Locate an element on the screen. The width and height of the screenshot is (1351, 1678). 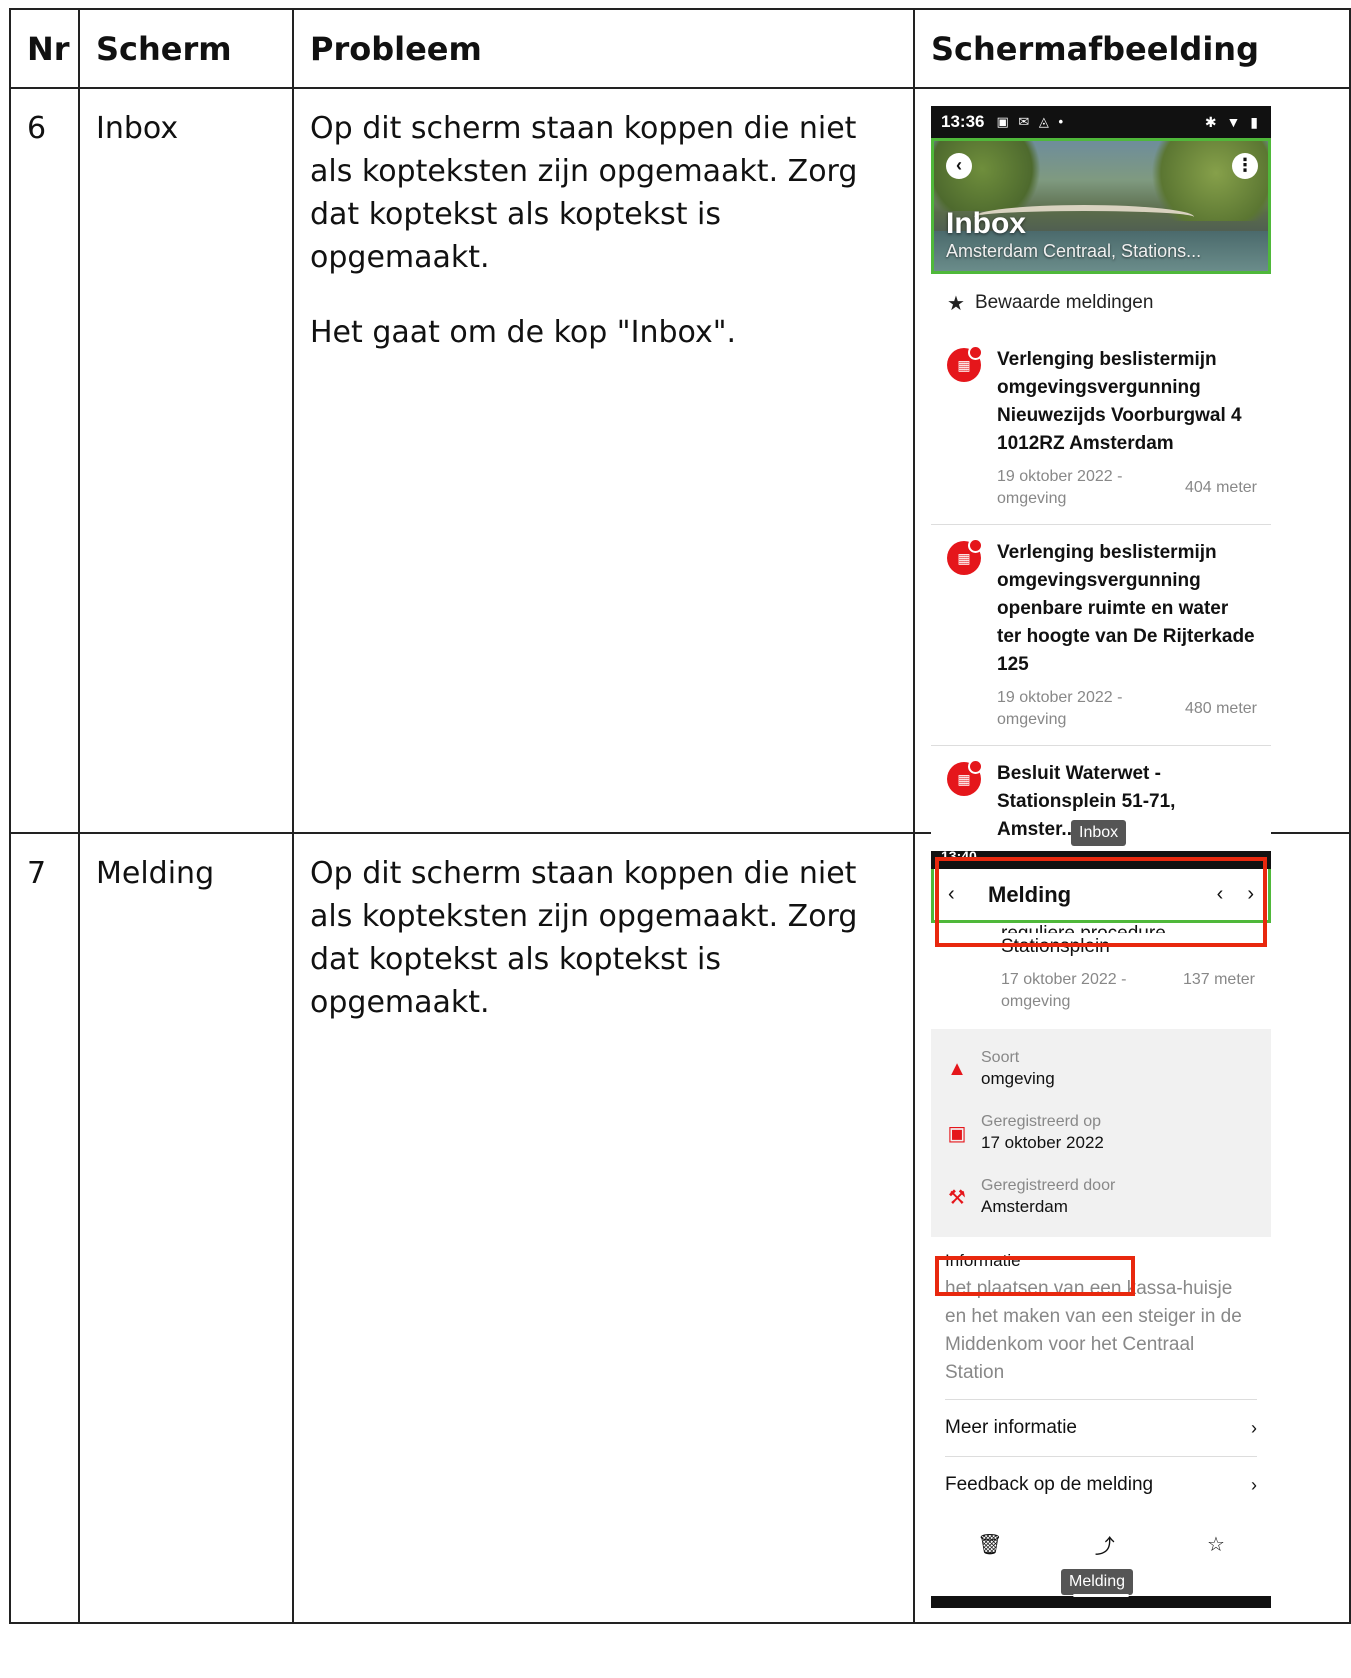
calendar-icon: ▣ is located at coordinates (957, 1133).